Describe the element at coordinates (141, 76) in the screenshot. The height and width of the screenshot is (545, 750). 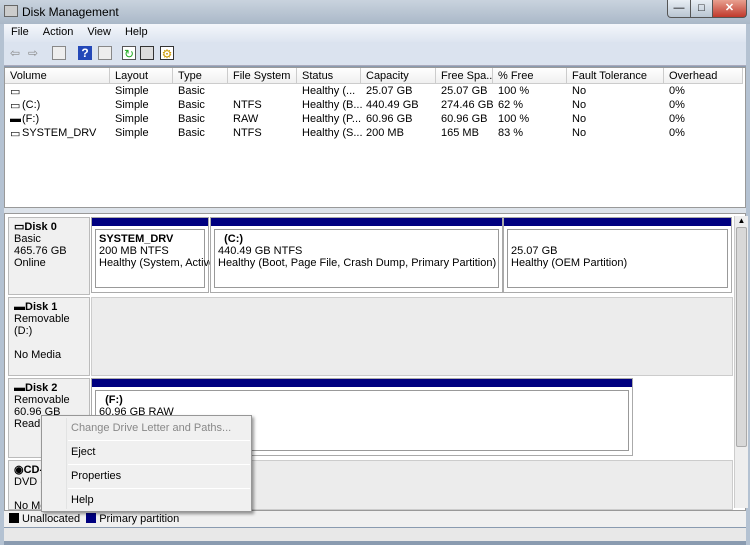
I see `column-header: Layout` at that location.